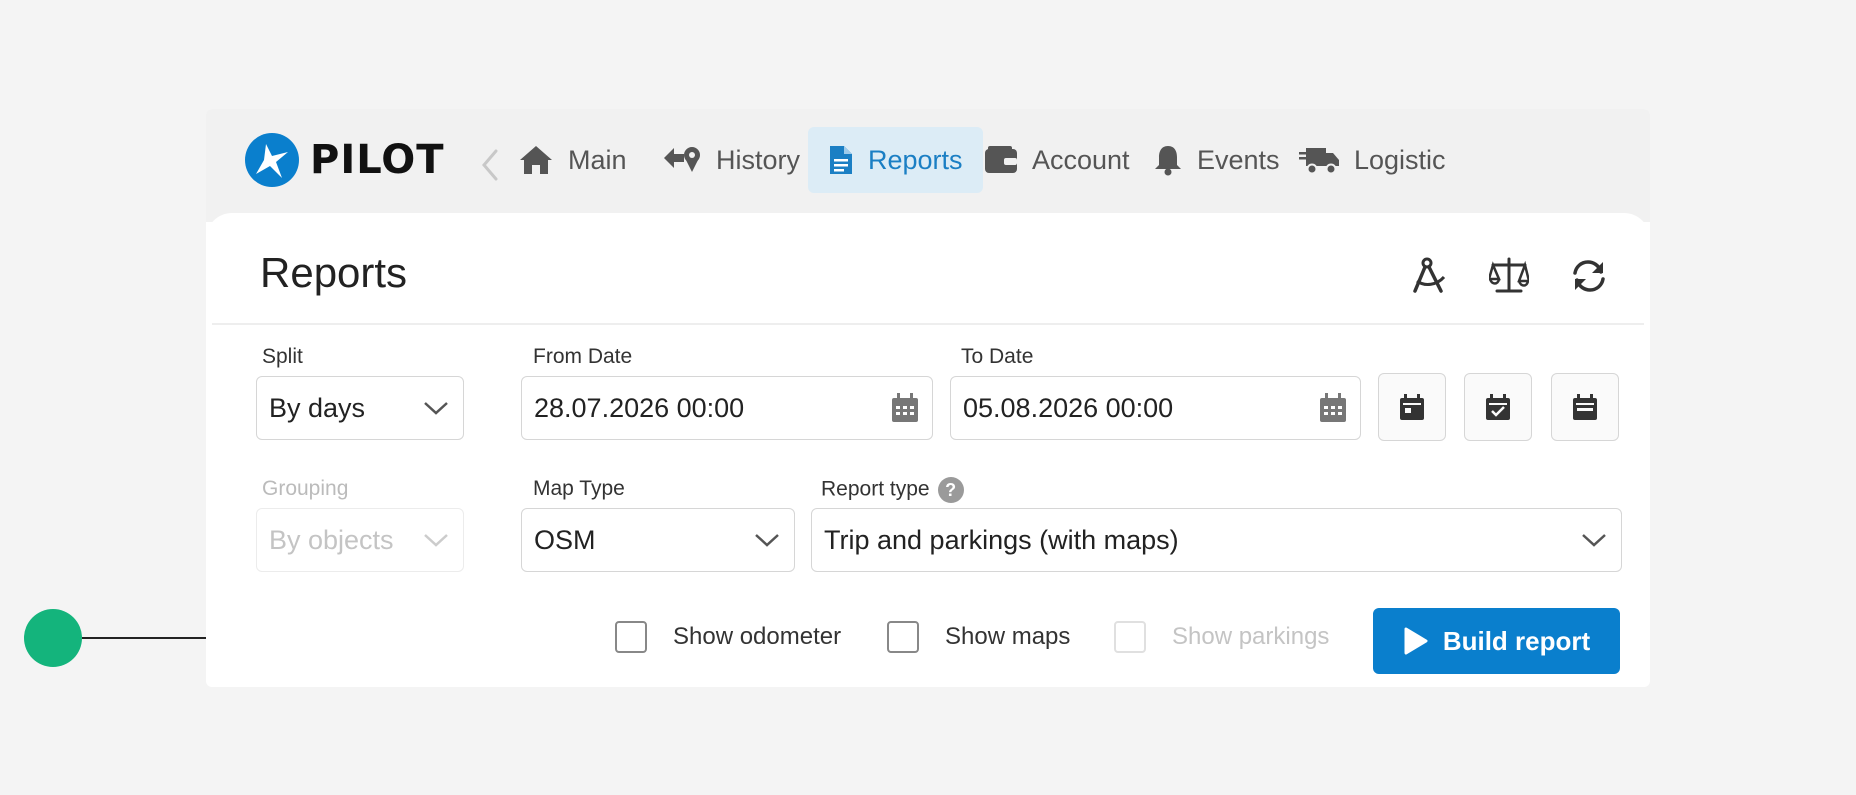  I want to click on nav-item-history: History, so click(731, 160).